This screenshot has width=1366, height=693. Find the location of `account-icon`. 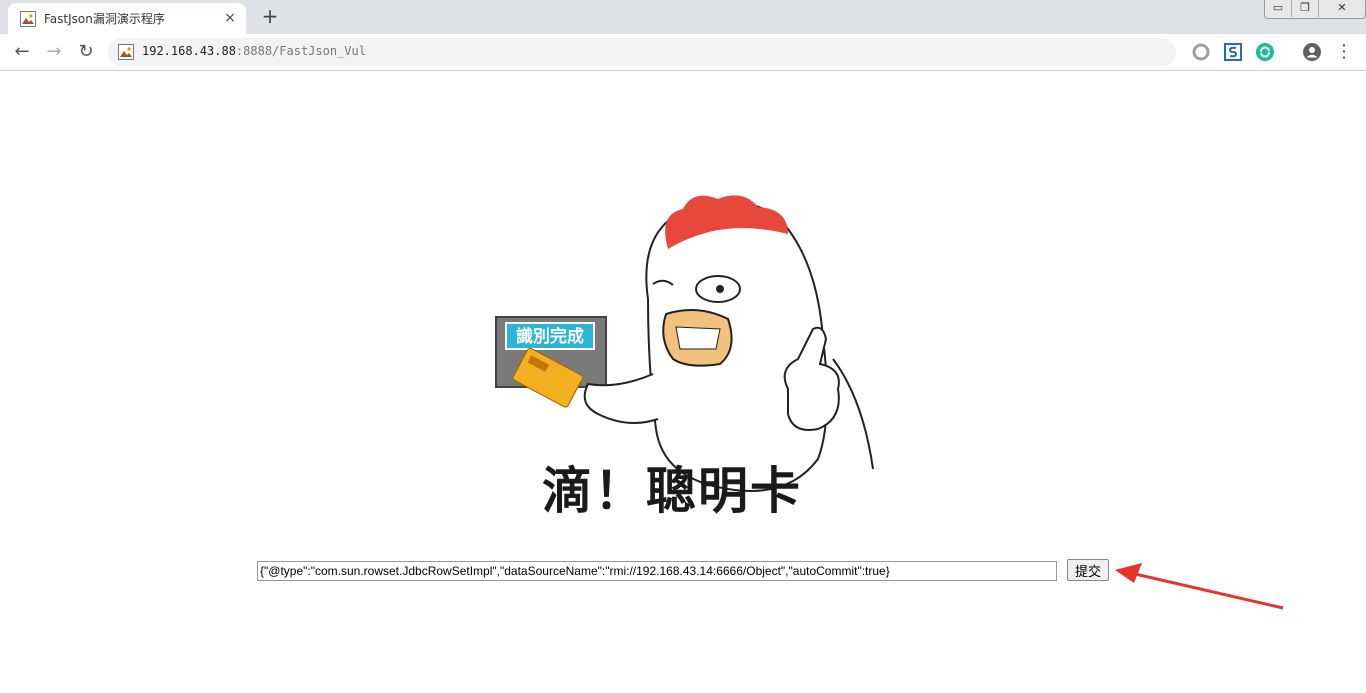

account-icon is located at coordinates (1312, 52).